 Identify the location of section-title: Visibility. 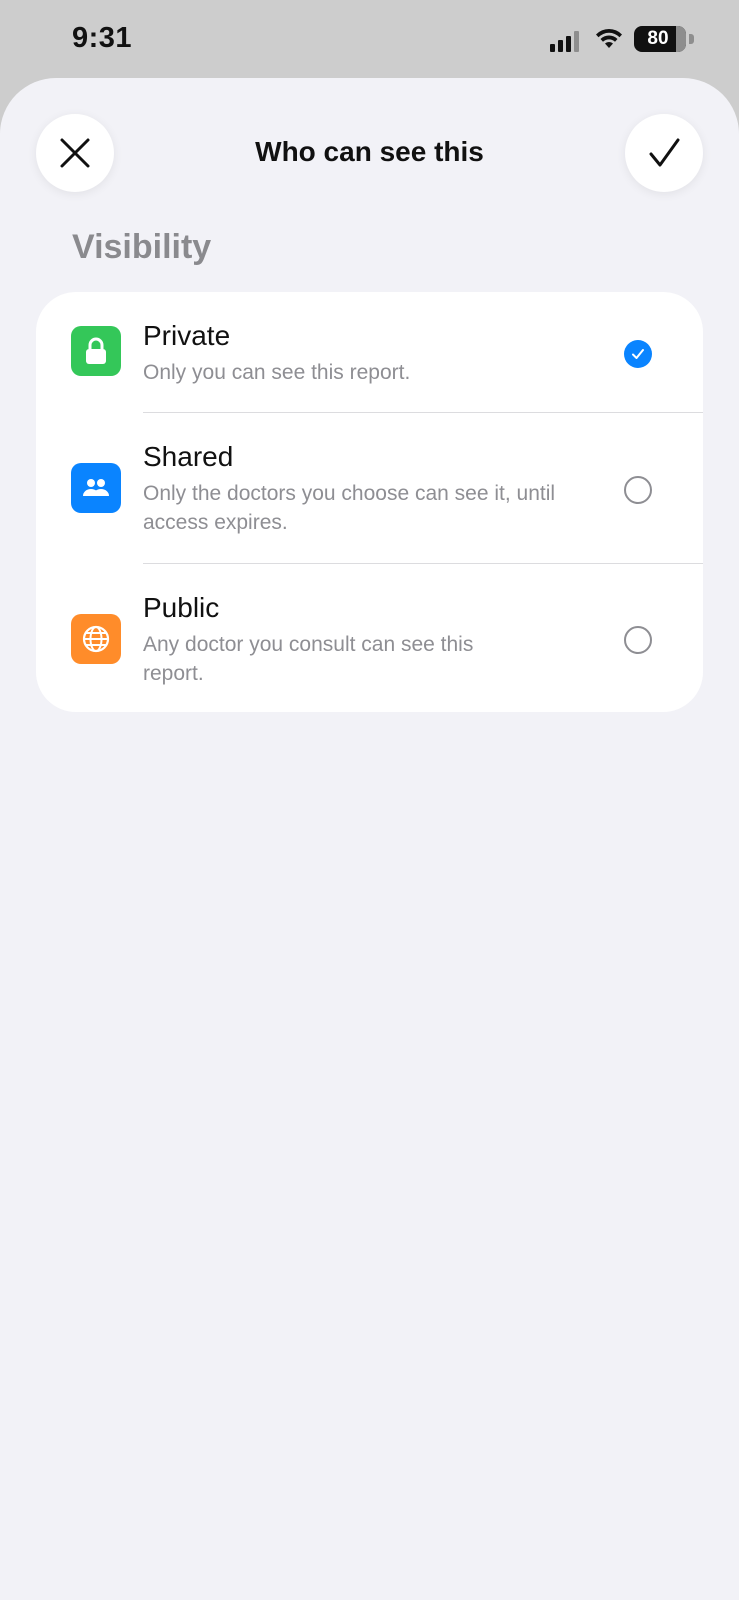
(142, 247).